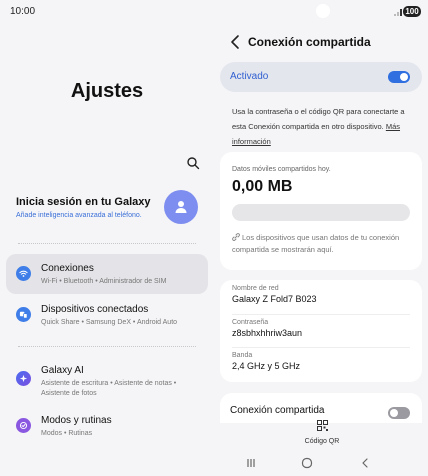  Describe the element at coordinates (321, 294) in the screenshot. I see `network-name-field: Nombre de red Galaxy Z Fold7 B023` at that location.